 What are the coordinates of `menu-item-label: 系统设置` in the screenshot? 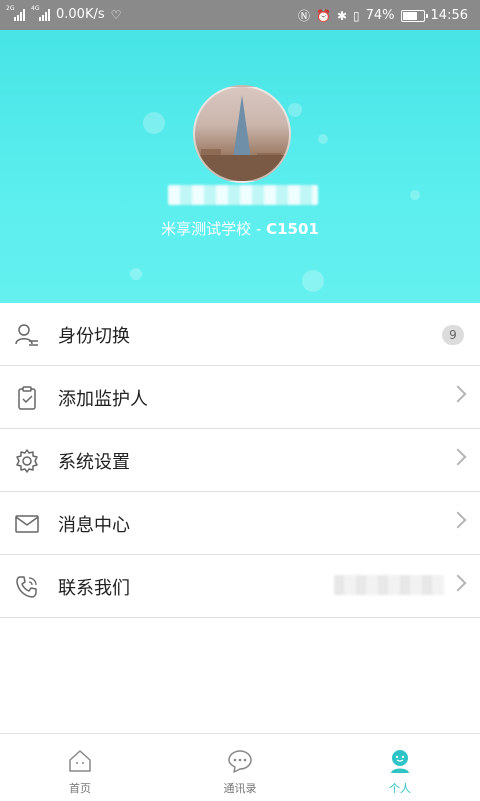 It's located at (94, 462).